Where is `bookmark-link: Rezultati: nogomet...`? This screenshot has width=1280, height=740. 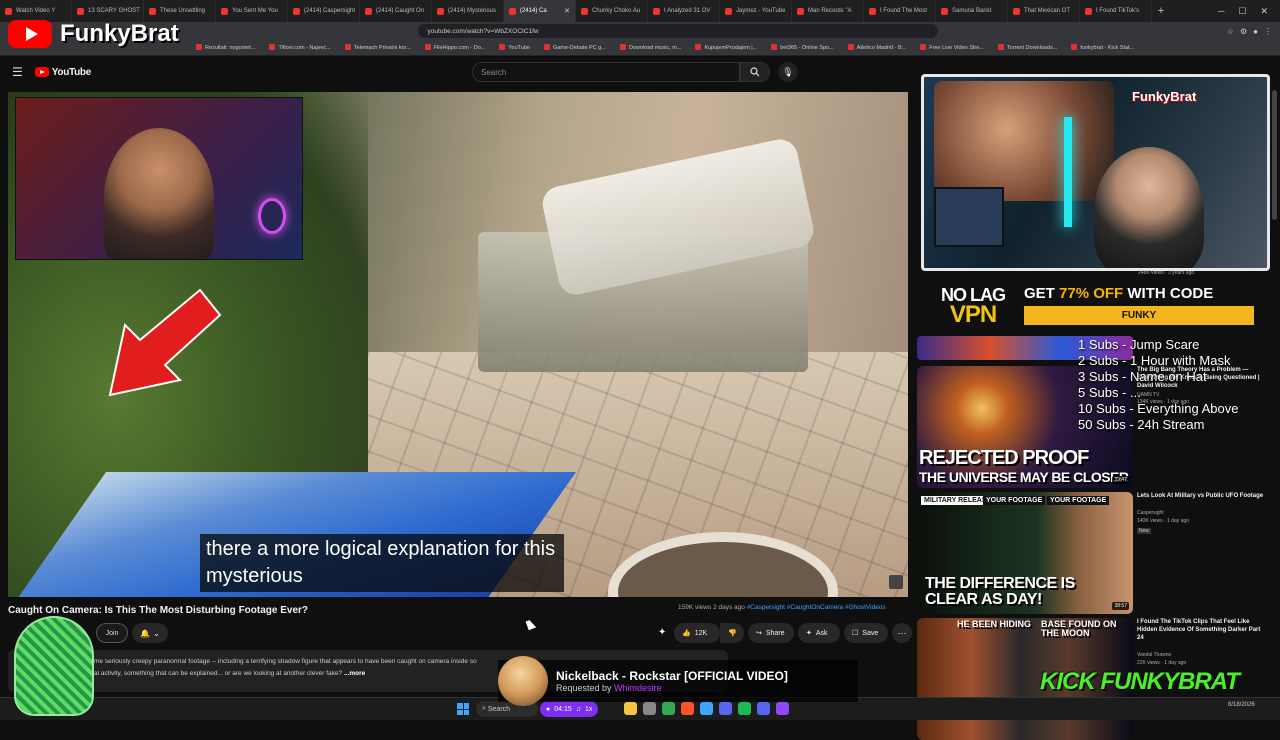
bookmark-link: Rezultati: nogomet... is located at coordinates (225, 47).